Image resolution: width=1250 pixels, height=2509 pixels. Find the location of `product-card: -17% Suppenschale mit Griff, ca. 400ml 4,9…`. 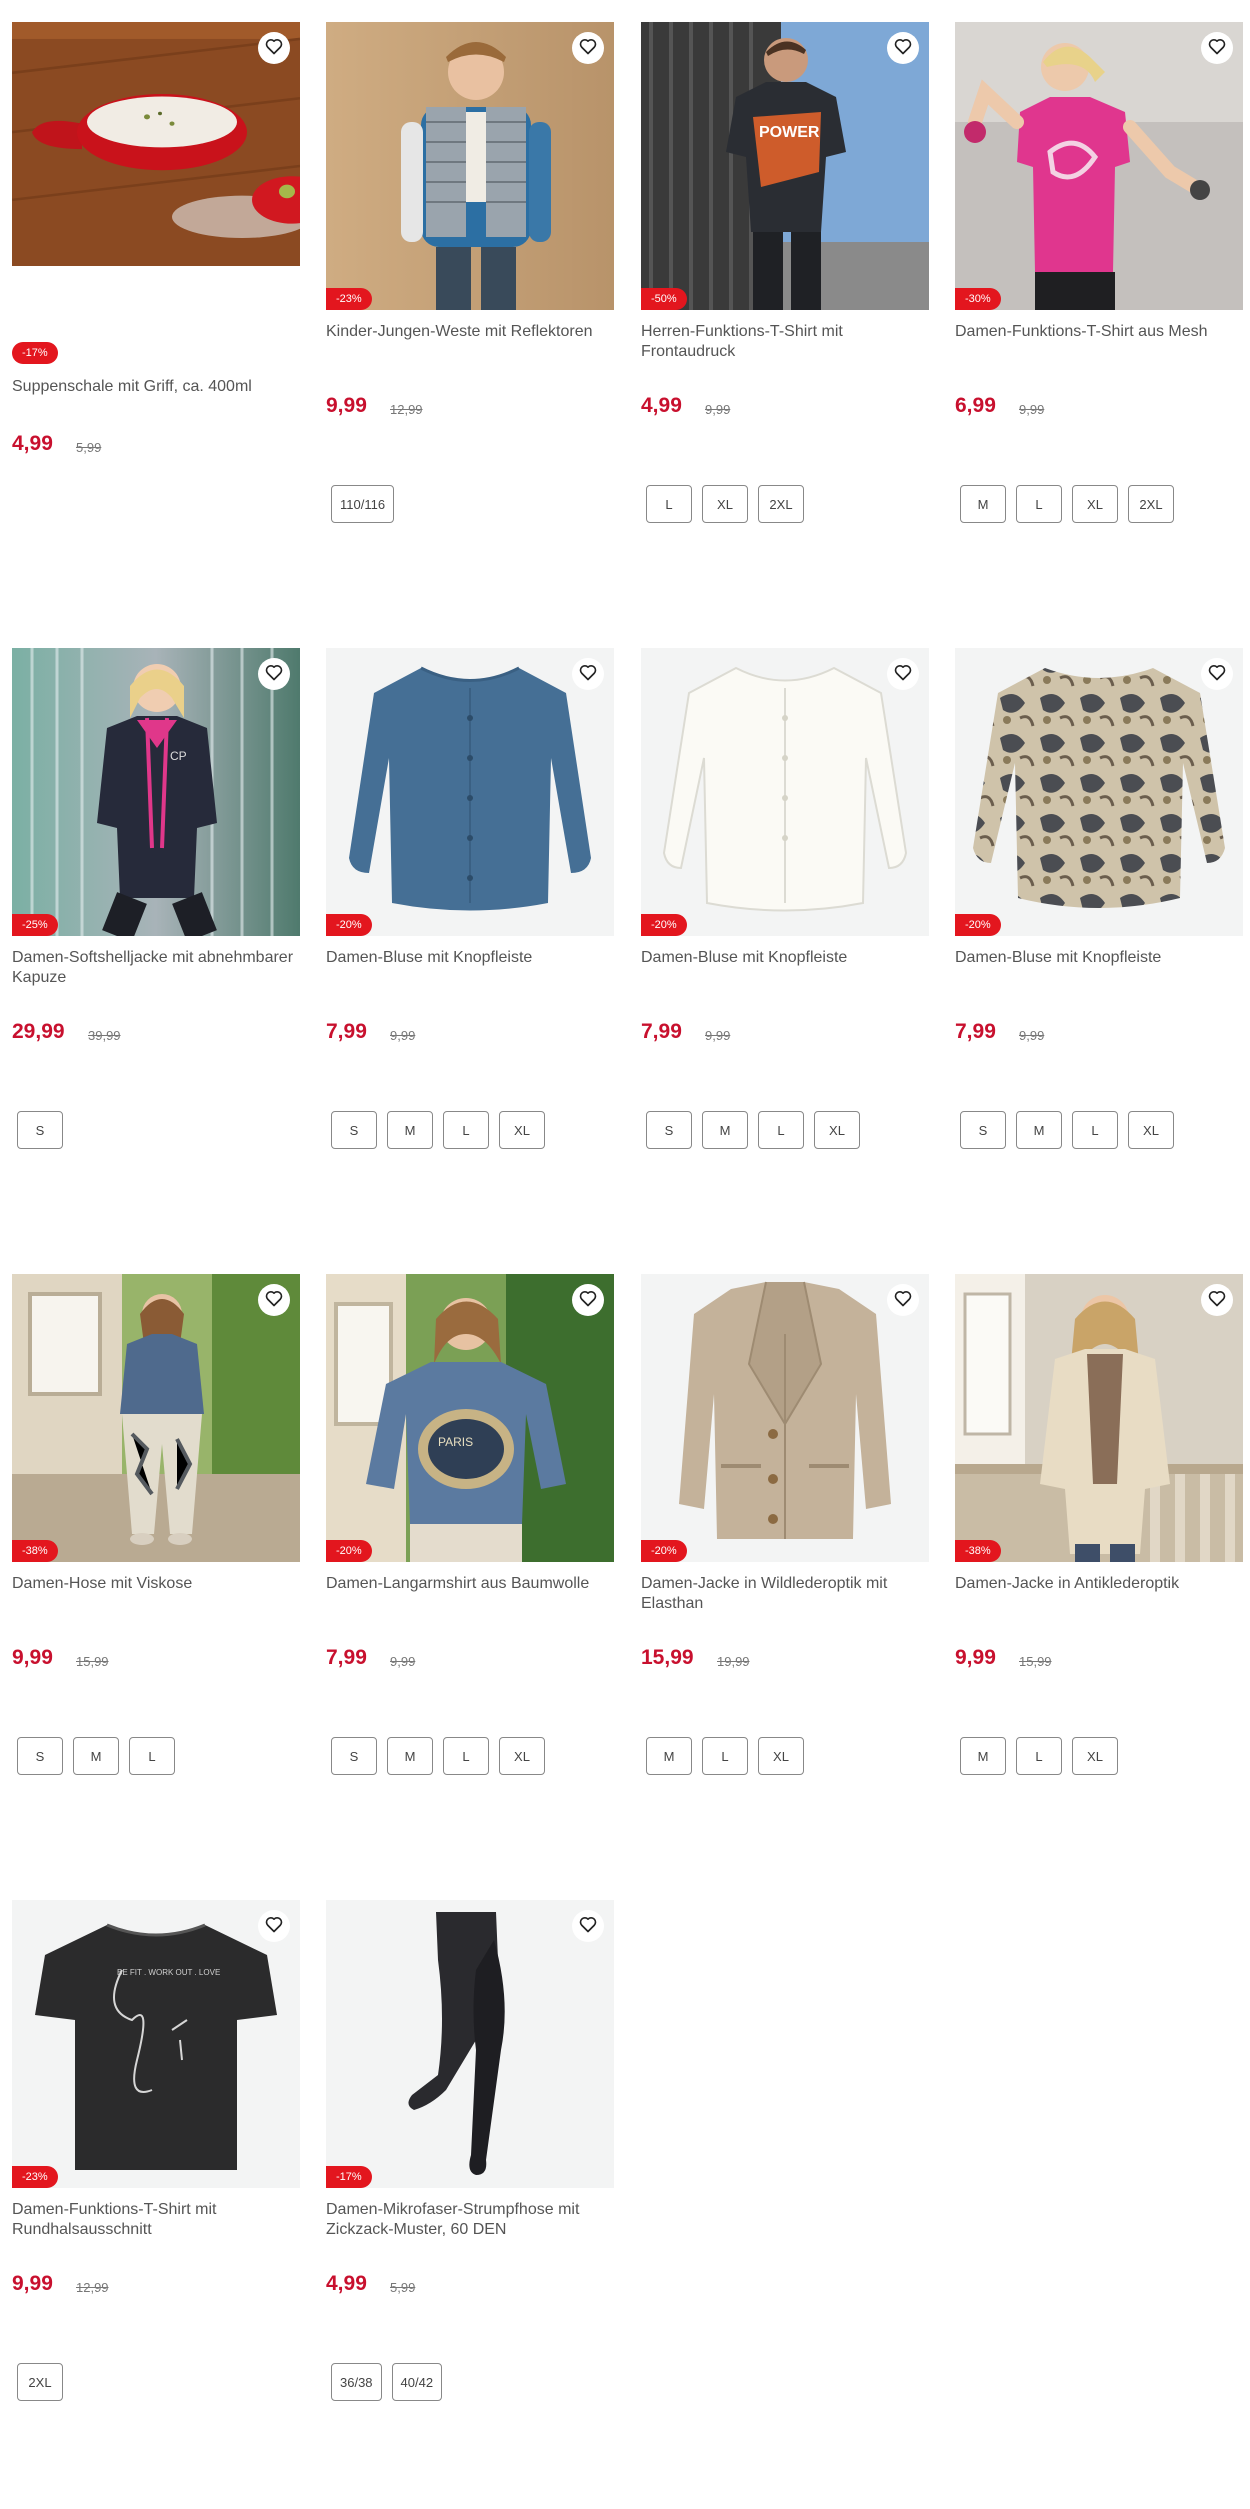

product-card: -17% Suppenschale mit Griff, ca. 400ml 4,9… is located at coordinates (156, 302).